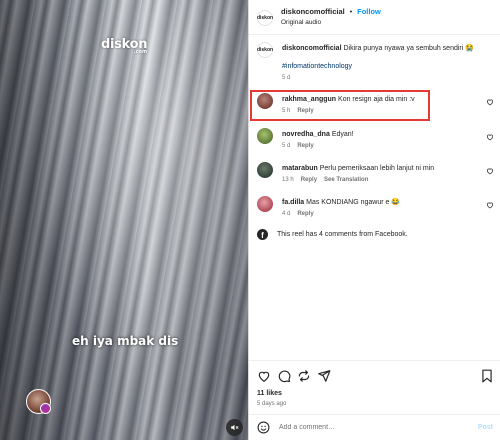  What do you see at coordinates (485, 427) in the screenshot?
I see `post-comment-button: Post` at bounding box center [485, 427].